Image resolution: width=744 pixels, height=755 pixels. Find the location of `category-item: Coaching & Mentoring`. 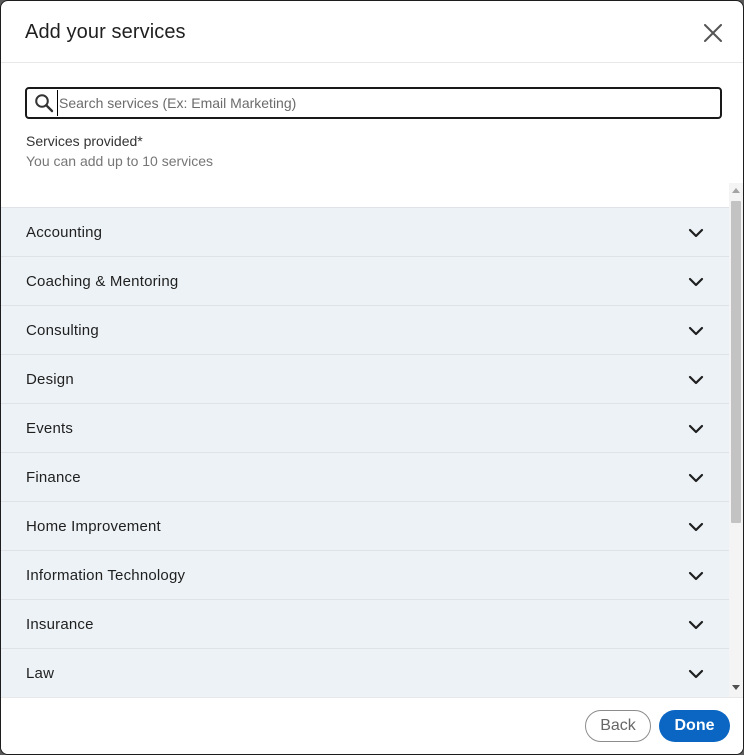

category-item: Coaching & Mentoring is located at coordinates (365, 280).